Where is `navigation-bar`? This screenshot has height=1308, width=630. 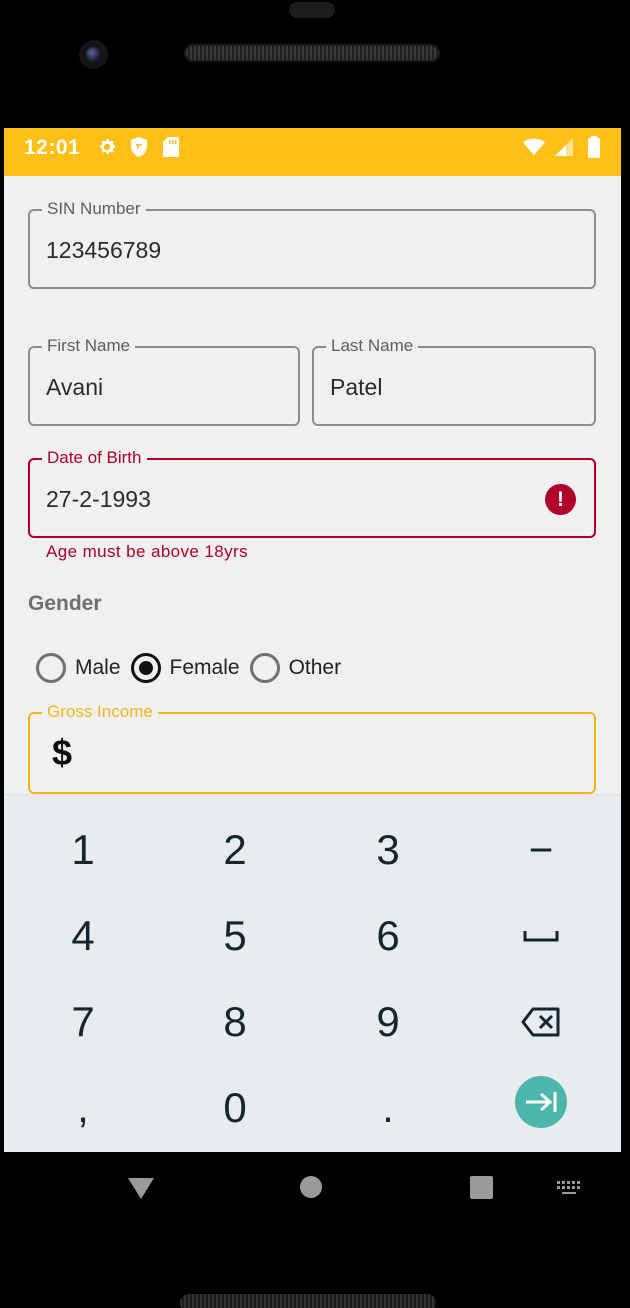 navigation-bar is located at coordinates (315, 1188).